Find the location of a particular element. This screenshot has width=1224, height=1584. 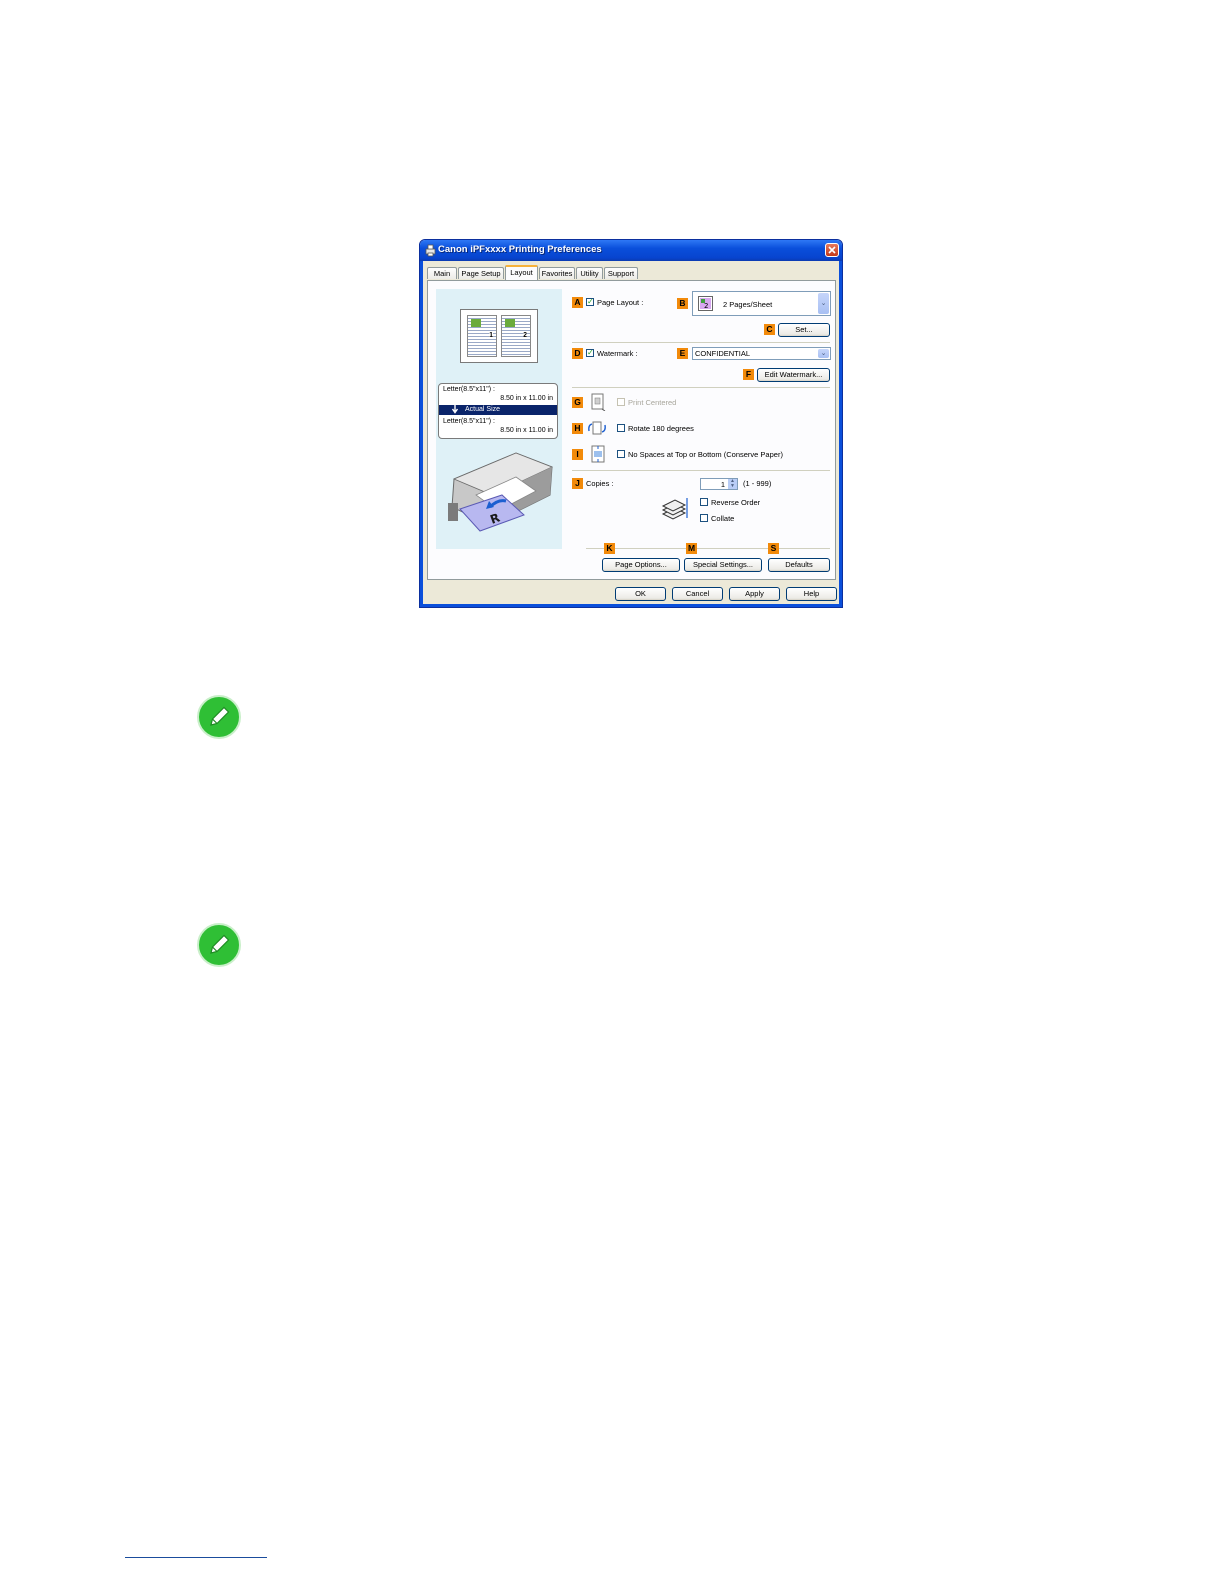

close-icon is located at coordinates (832, 250).